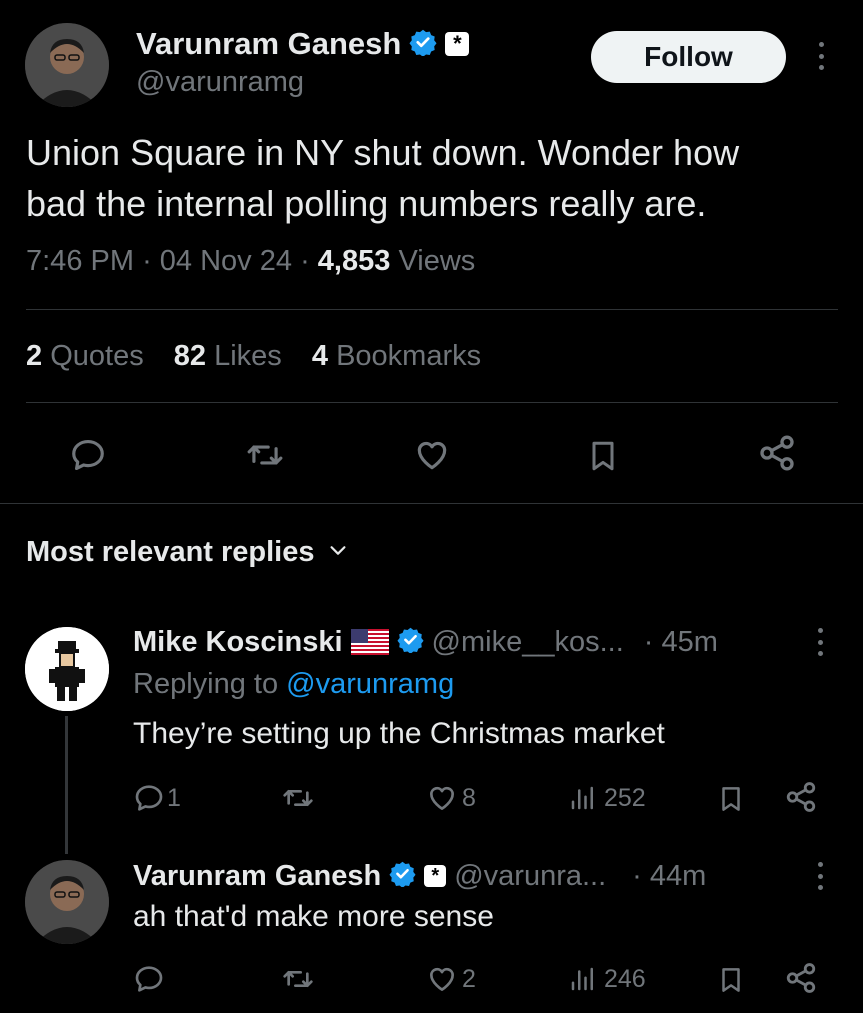 Image resolution: width=863 pixels, height=1013 pixels. What do you see at coordinates (313, 916) in the screenshot?
I see `reply-text: ah that'd make more sense` at bounding box center [313, 916].